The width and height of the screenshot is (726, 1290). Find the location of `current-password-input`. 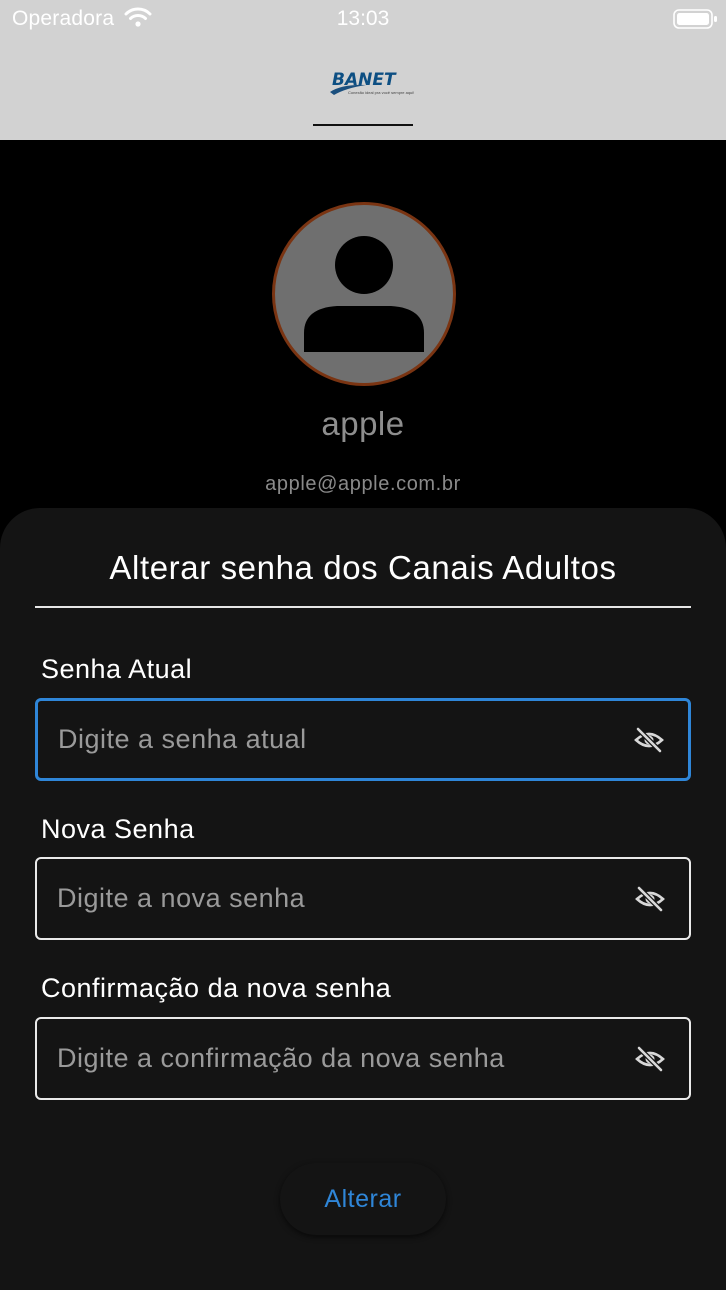

current-password-input is located at coordinates (338, 739).